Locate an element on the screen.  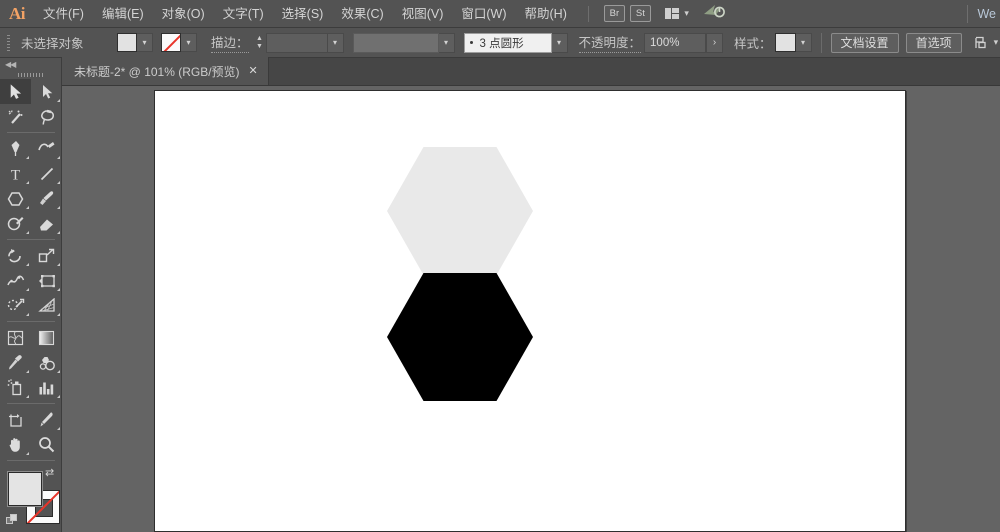
default-fill-stroke-icon is located at coordinates (12, 520).